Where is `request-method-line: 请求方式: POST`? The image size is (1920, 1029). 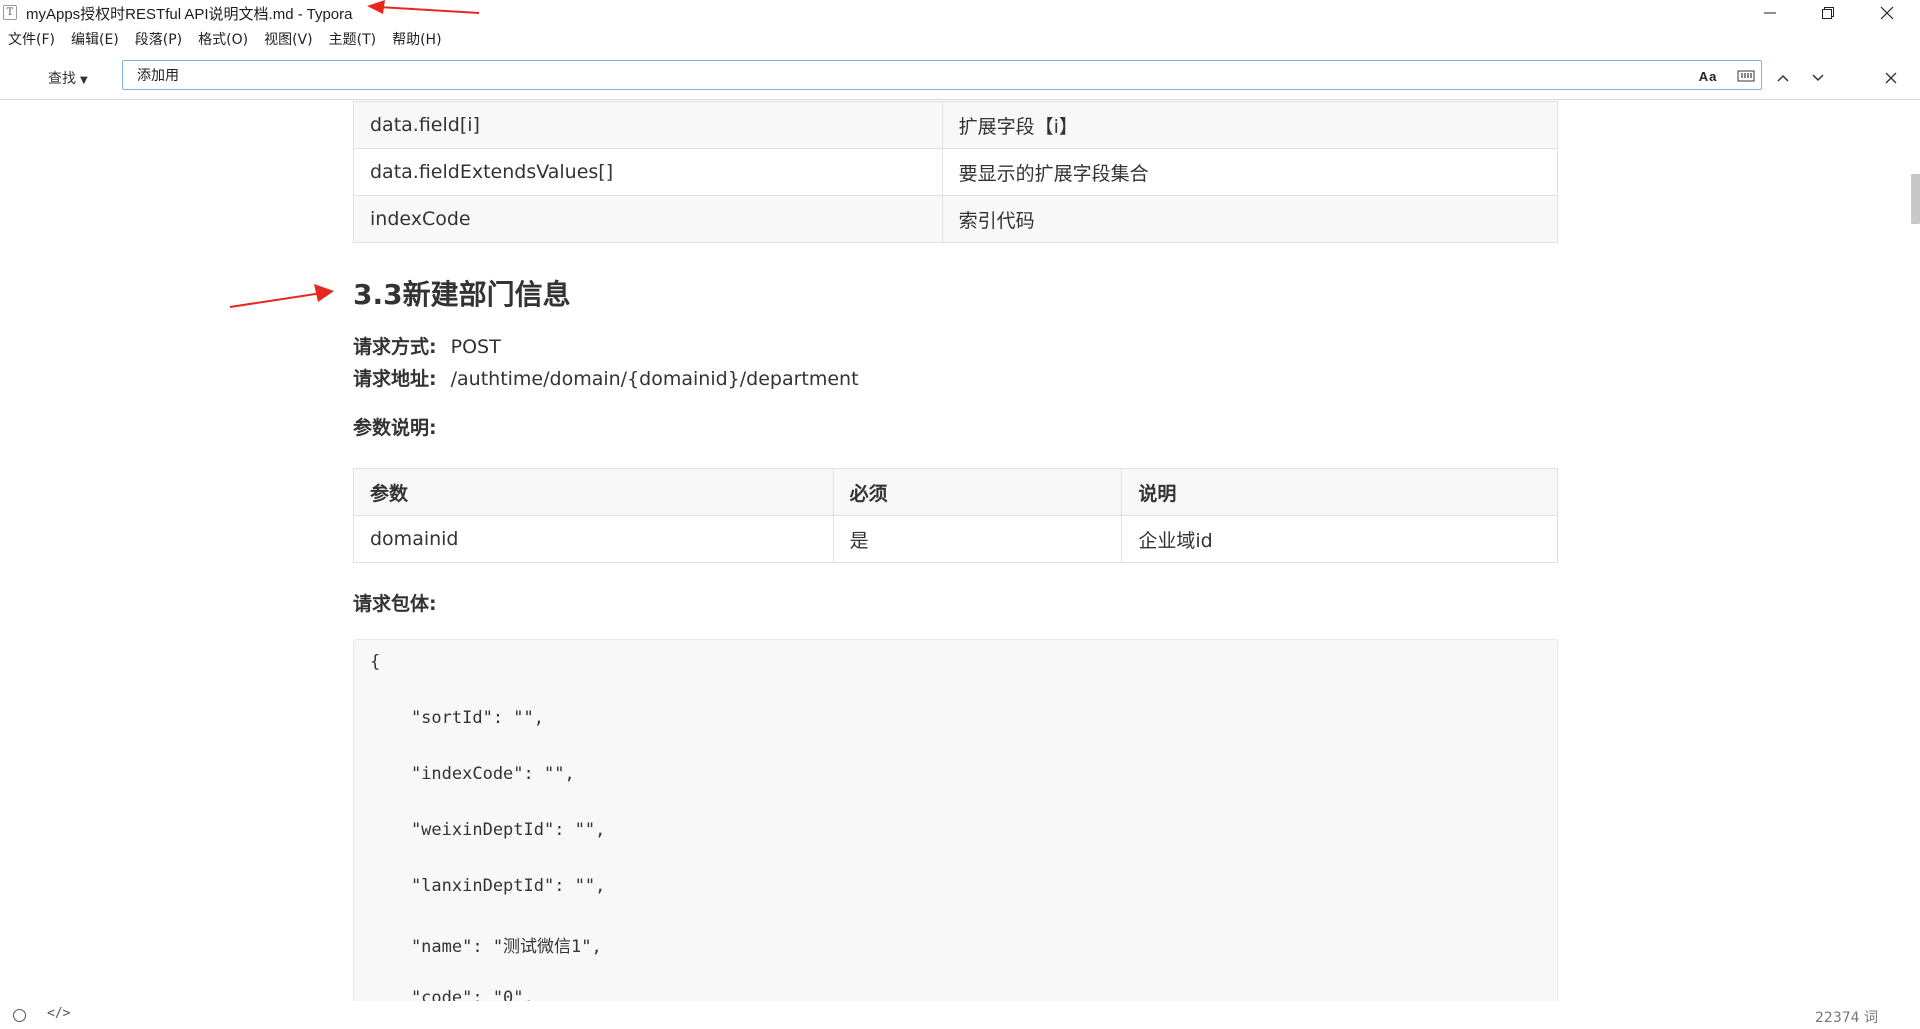
request-method-line: 请求方式: POST is located at coordinates (427, 347).